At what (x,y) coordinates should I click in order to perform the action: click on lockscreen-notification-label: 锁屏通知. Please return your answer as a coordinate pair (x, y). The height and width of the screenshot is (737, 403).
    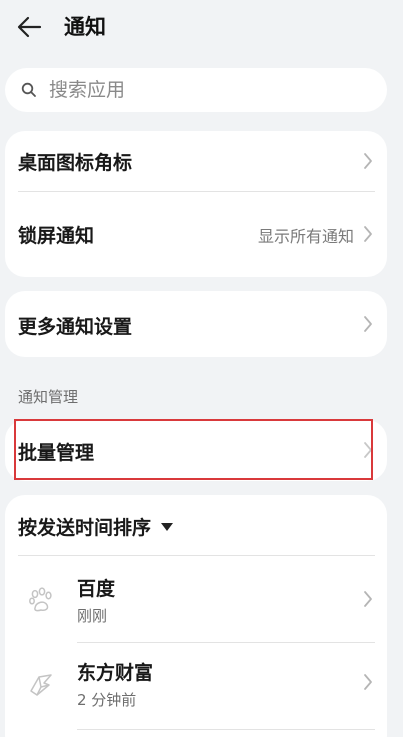
    Looking at the image, I should click on (56, 236).